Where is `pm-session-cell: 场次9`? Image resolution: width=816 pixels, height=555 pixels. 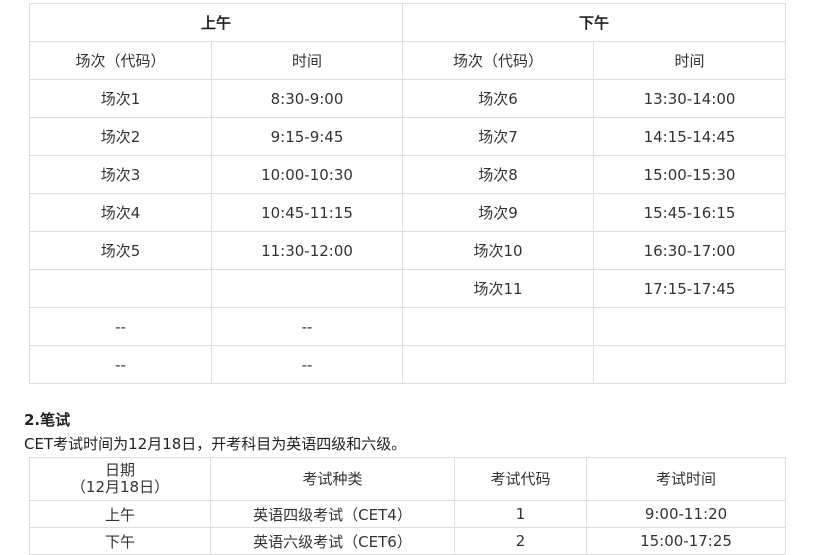 pm-session-cell: 场次9 is located at coordinates (498, 212).